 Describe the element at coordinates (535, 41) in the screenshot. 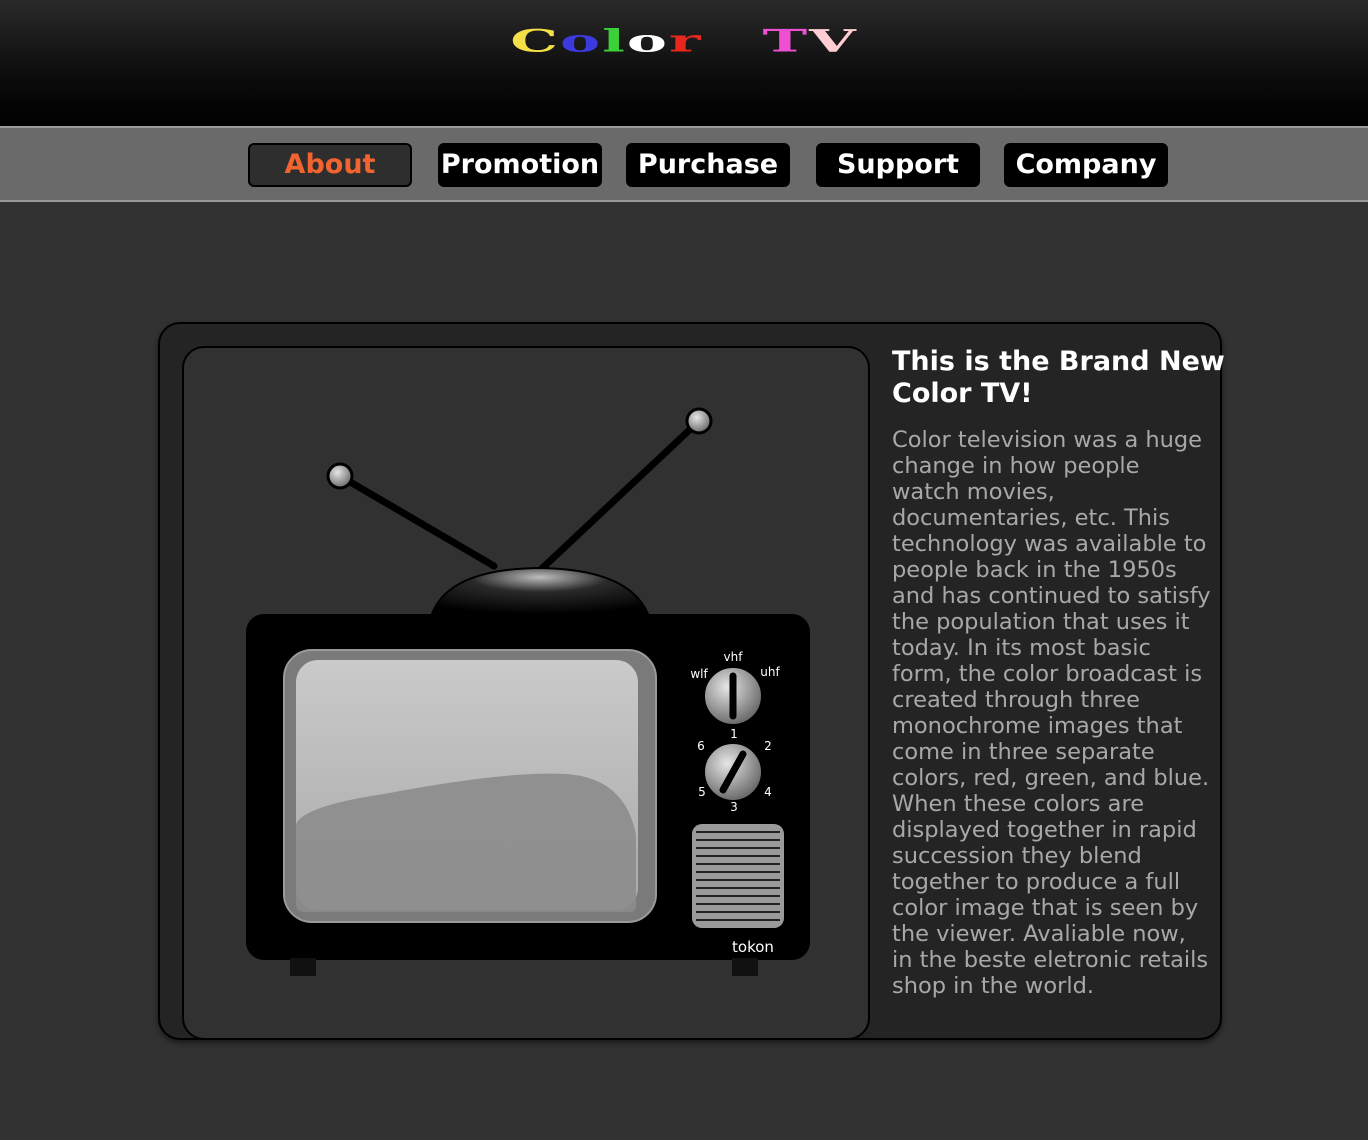

I see `logo-color-letter-0: C` at that location.